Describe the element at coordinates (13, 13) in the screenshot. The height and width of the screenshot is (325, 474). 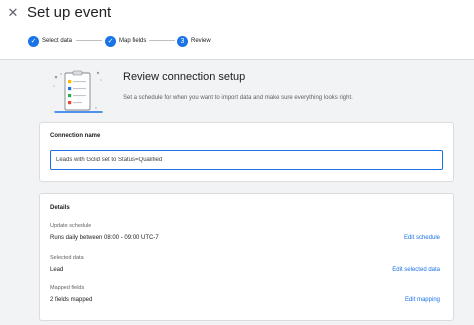
I see `close-icon: ✕` at that location.